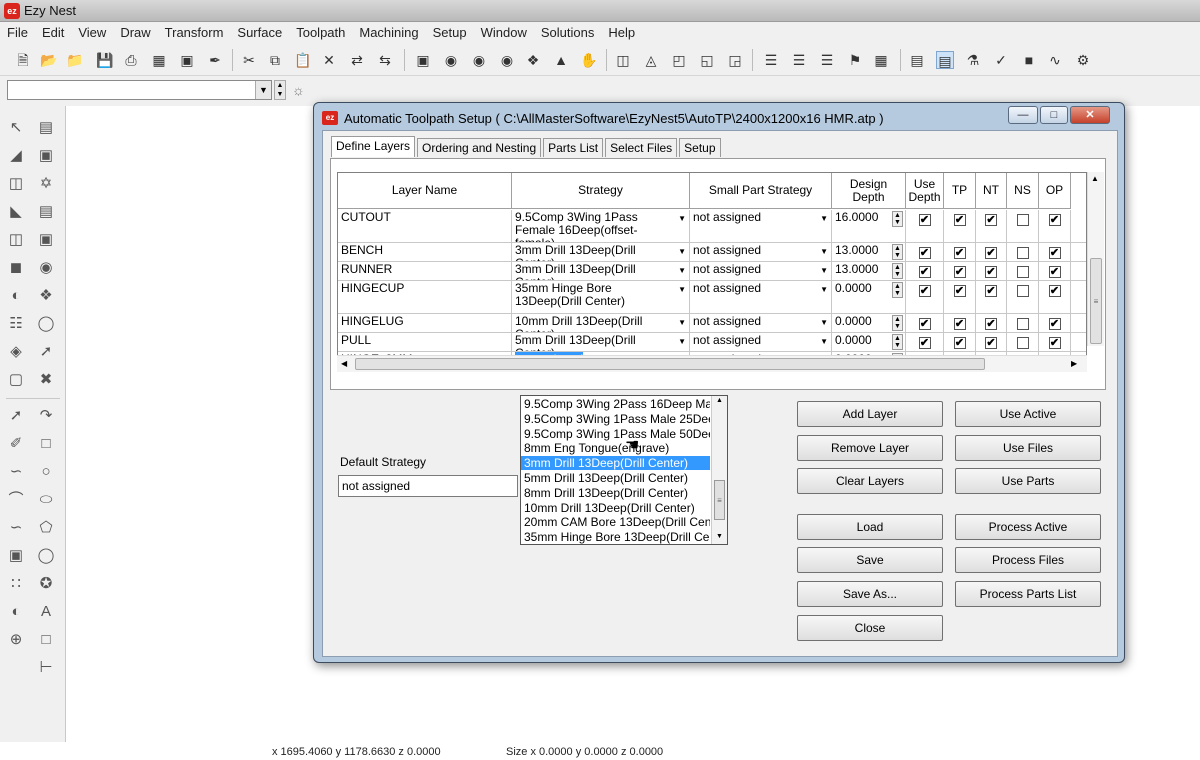 The height and width of the screenshot is (760, 1200). I want to click on menu-window: Window, so click(504, 33).